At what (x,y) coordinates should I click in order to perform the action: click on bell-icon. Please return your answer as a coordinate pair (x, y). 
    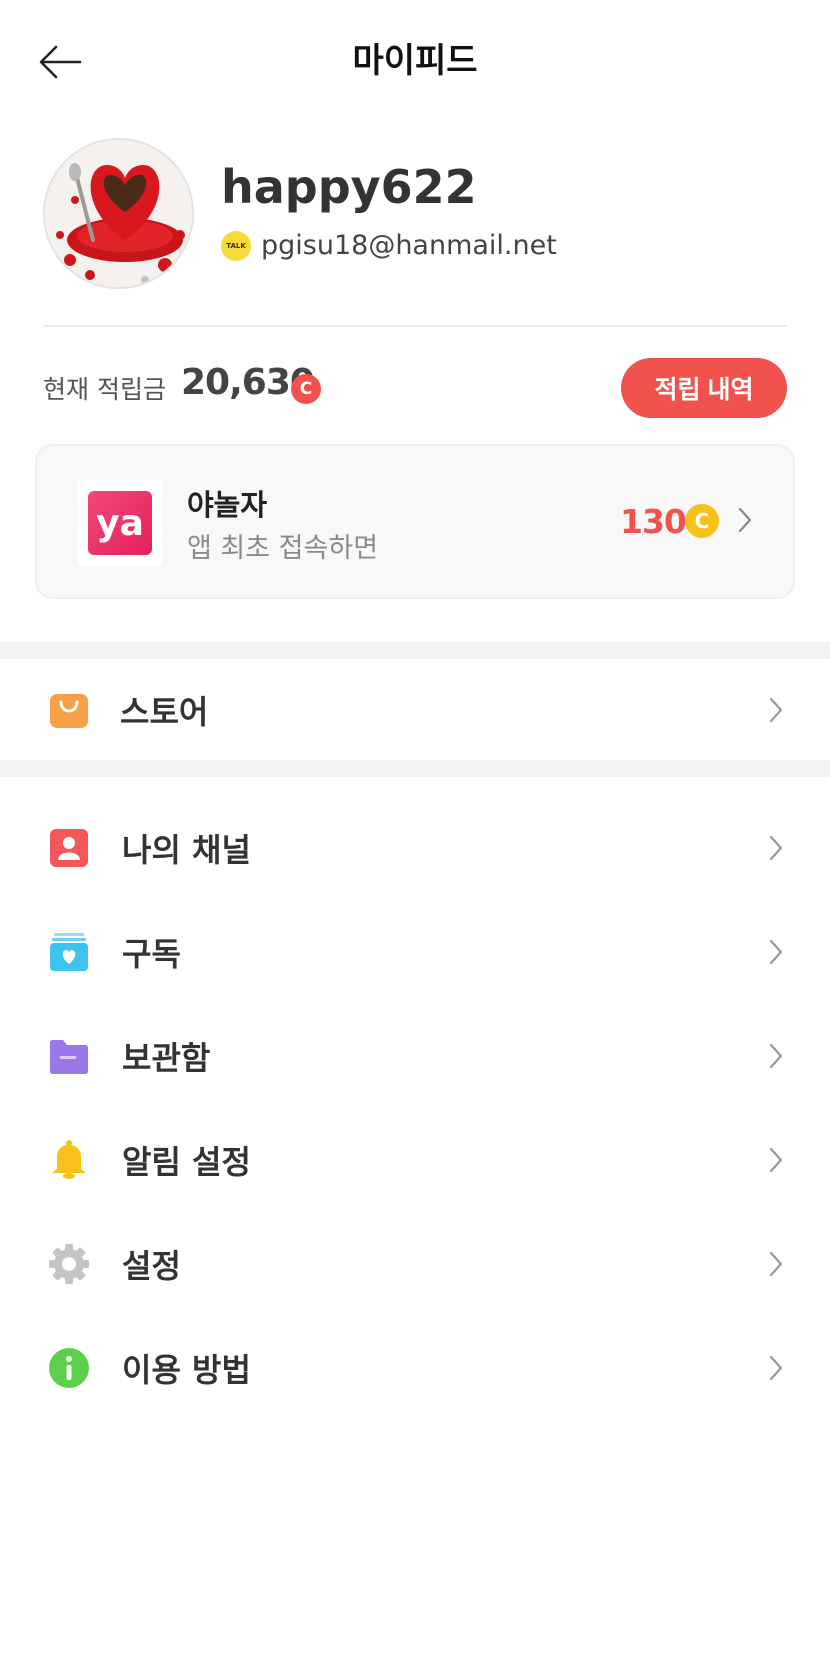
    Looking at the image, I should click on (69, 1160).